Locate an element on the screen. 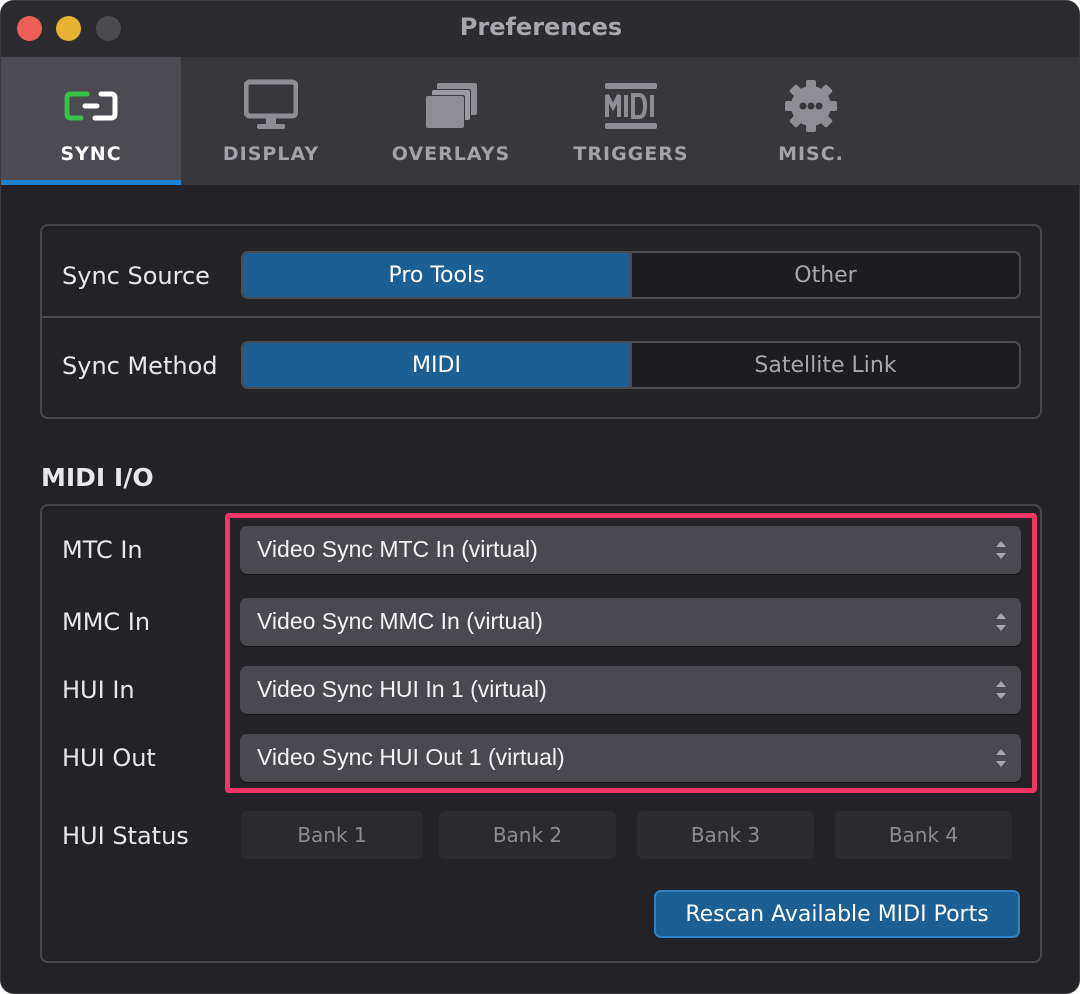 Image resolution: width=1080 pixels, height=994 pixels. monitor-icon is located at coordinates (271, 106).